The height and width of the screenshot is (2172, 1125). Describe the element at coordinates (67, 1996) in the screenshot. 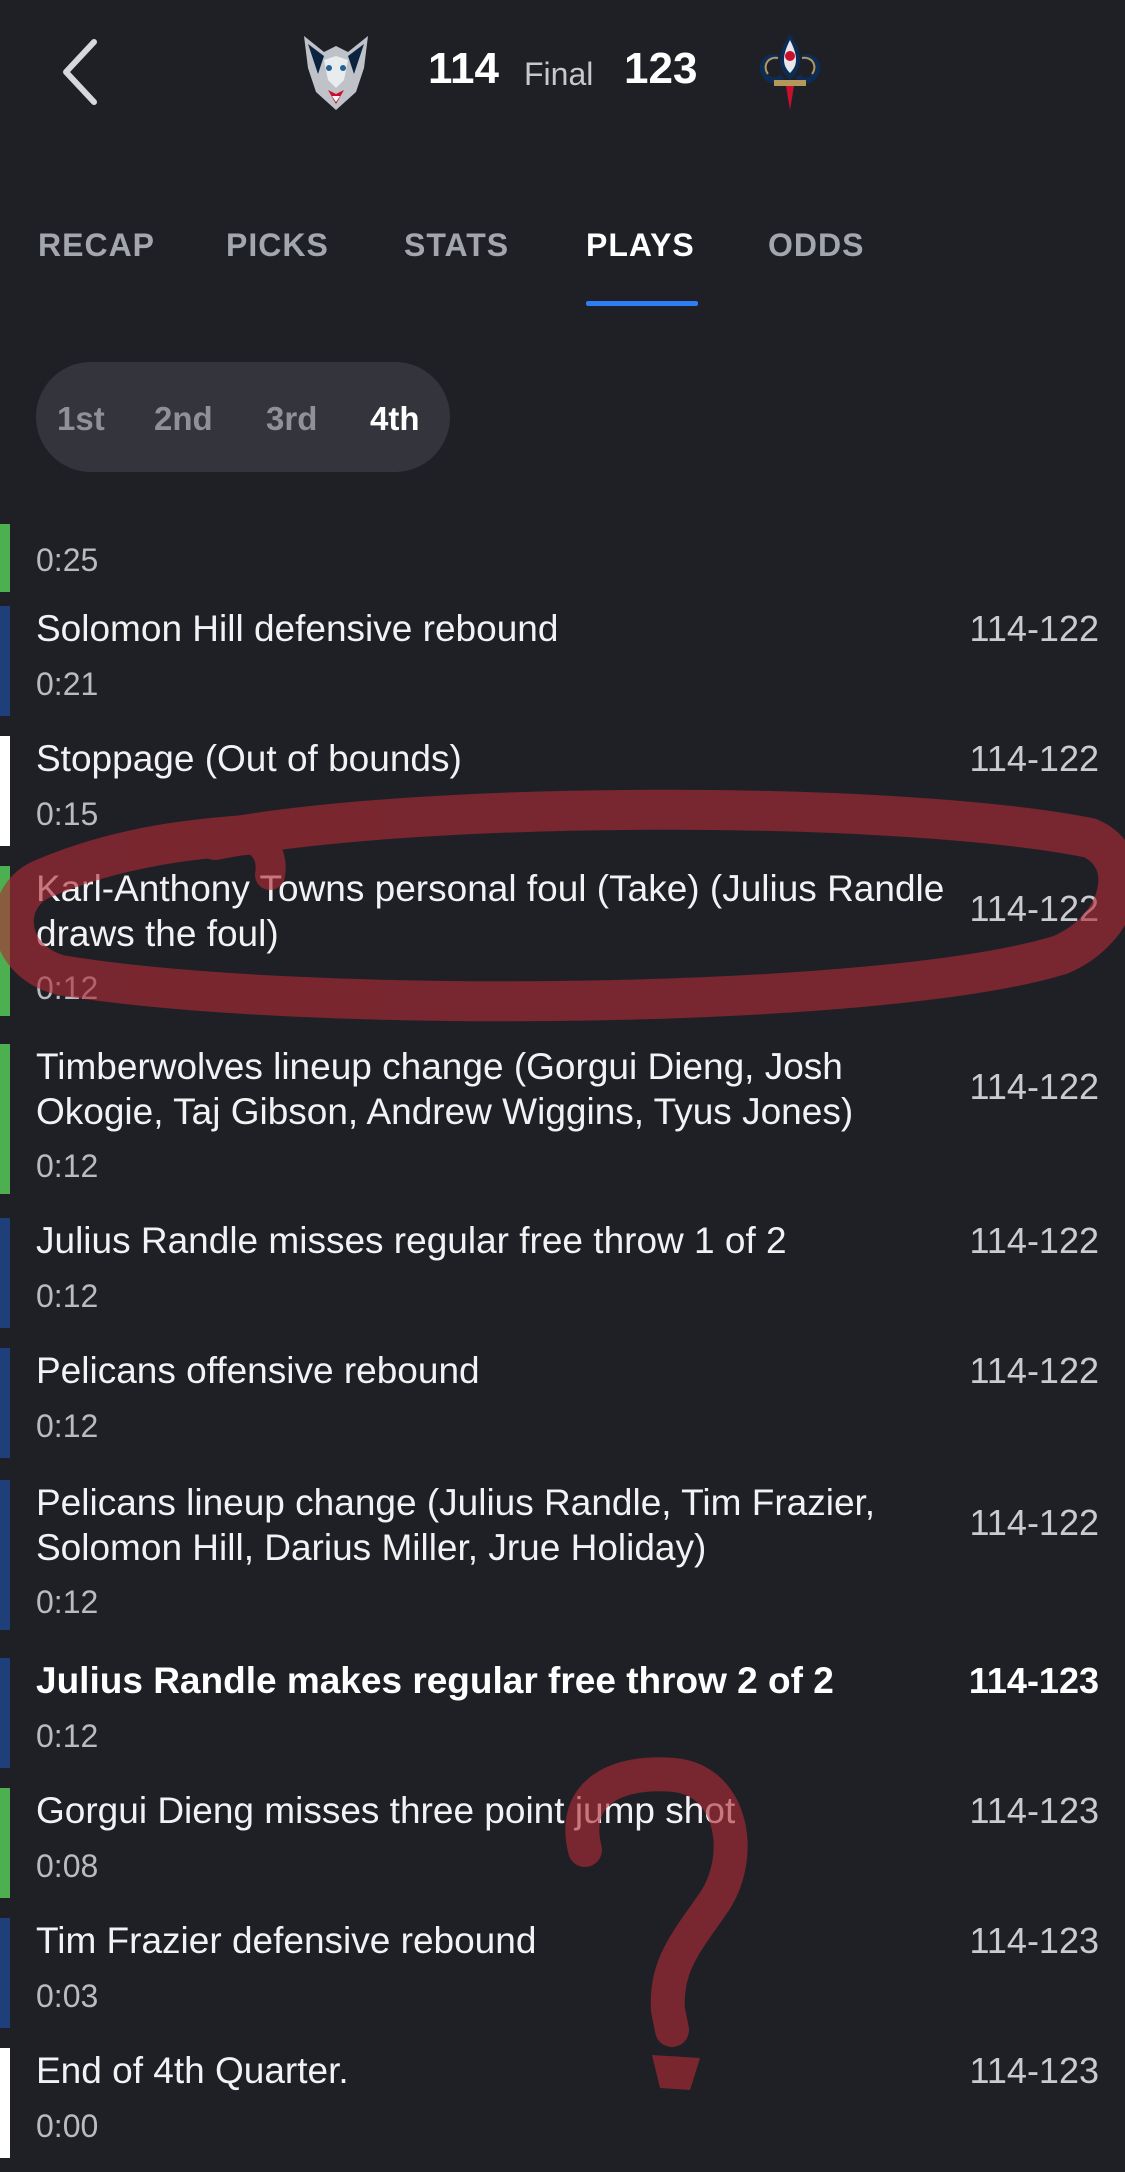

I see `play-time: 0:03` at that location.